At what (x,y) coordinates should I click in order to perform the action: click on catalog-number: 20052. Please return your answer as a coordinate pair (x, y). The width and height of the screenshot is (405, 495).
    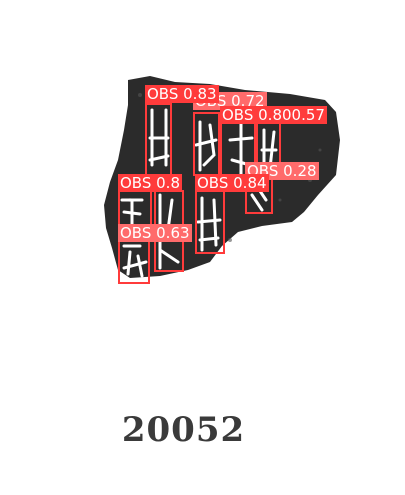
    Looking at the image, I should click on (183, 430).